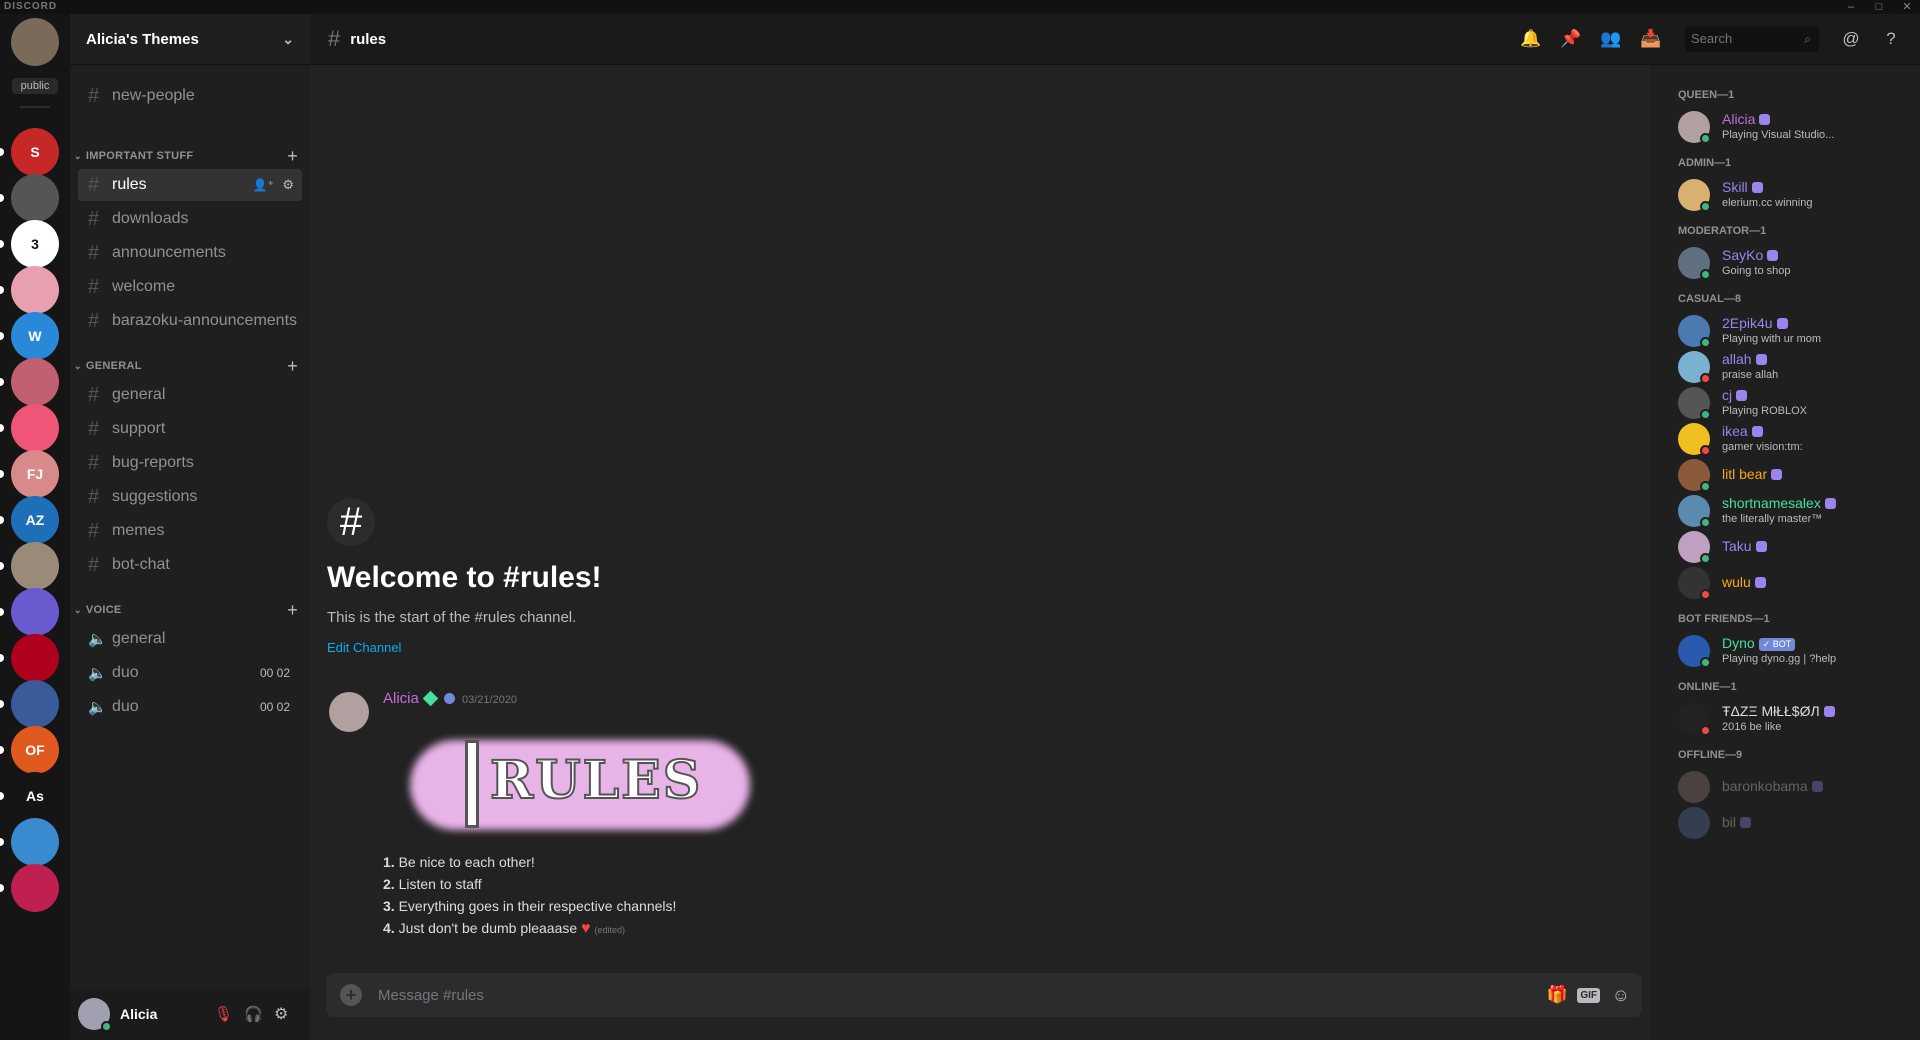 The image size is (1920, 1040). What do you see at coordinates (1712, 38) in the screenshot?
I see `search-placeholder: Search` at bounding box center [1712, 38].